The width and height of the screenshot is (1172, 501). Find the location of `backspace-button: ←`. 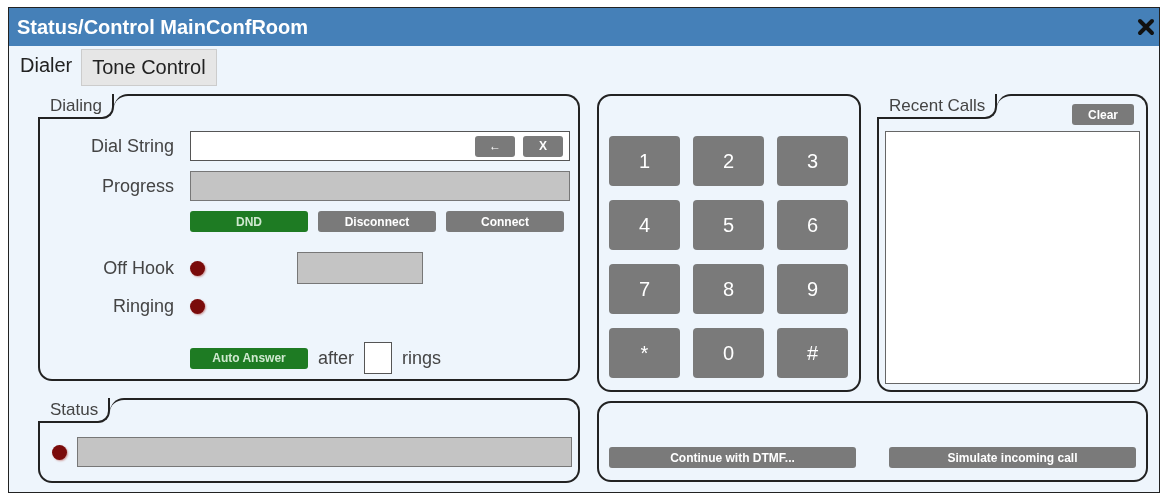

backspace-button: ← is located at coordinates (495, 146).